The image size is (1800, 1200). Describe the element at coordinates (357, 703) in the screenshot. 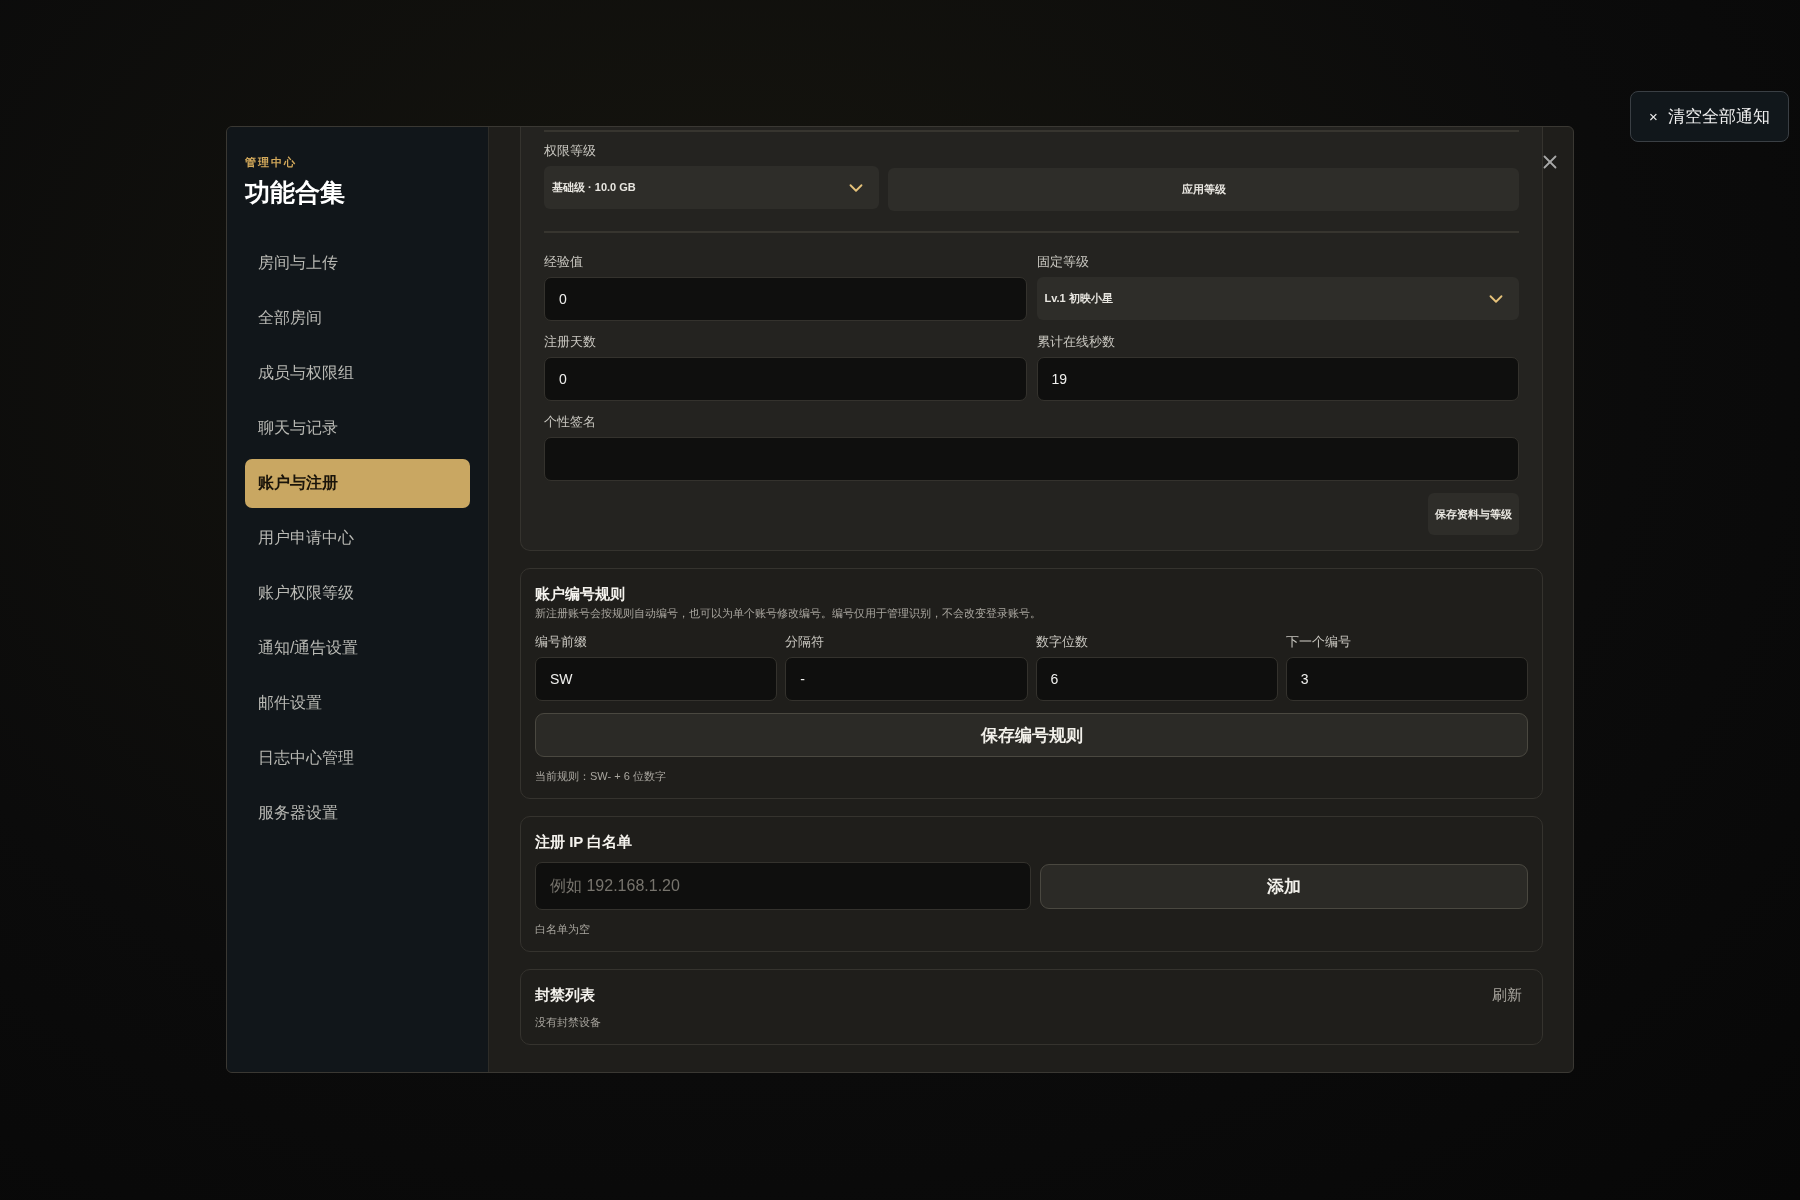

I see `sidebar-item: 邮件设置` at that location.